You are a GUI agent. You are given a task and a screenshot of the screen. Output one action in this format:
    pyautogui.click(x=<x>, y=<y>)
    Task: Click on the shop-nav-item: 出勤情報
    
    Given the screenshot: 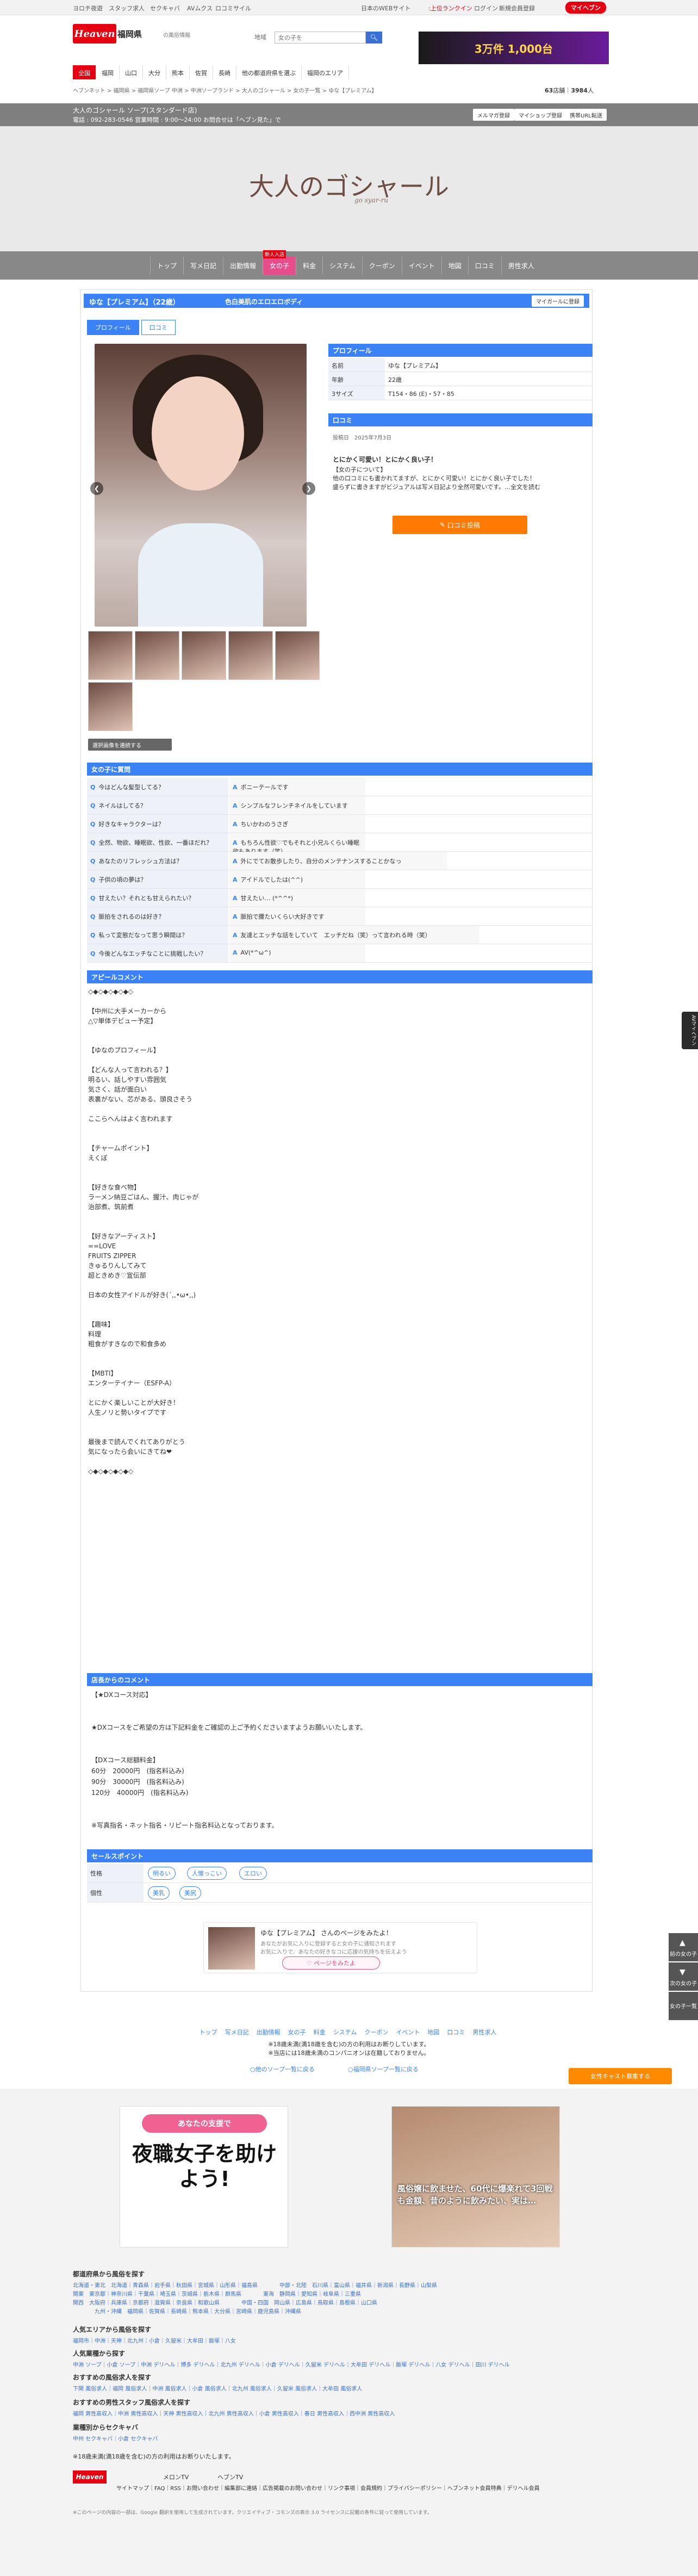 What is the action you would take?
    pyautogui.click(x=243, y=266)
    